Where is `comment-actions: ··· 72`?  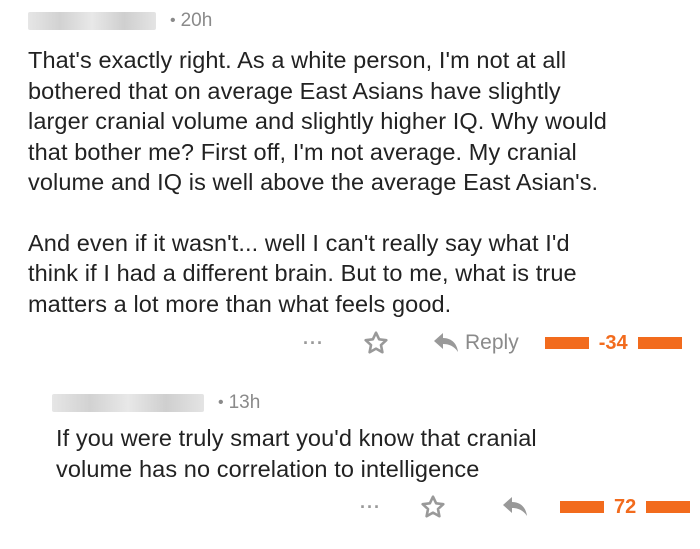 comment-actions: ··· 72 is located at coordinates (525, 507).